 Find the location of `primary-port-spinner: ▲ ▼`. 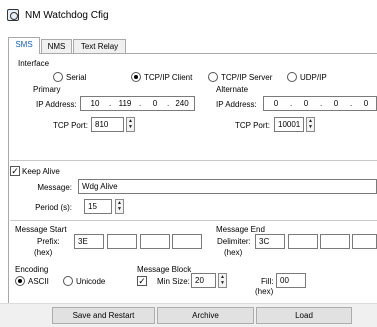

primary-port-spinner: ▲ ▼ is located at coordinates (130, 124).